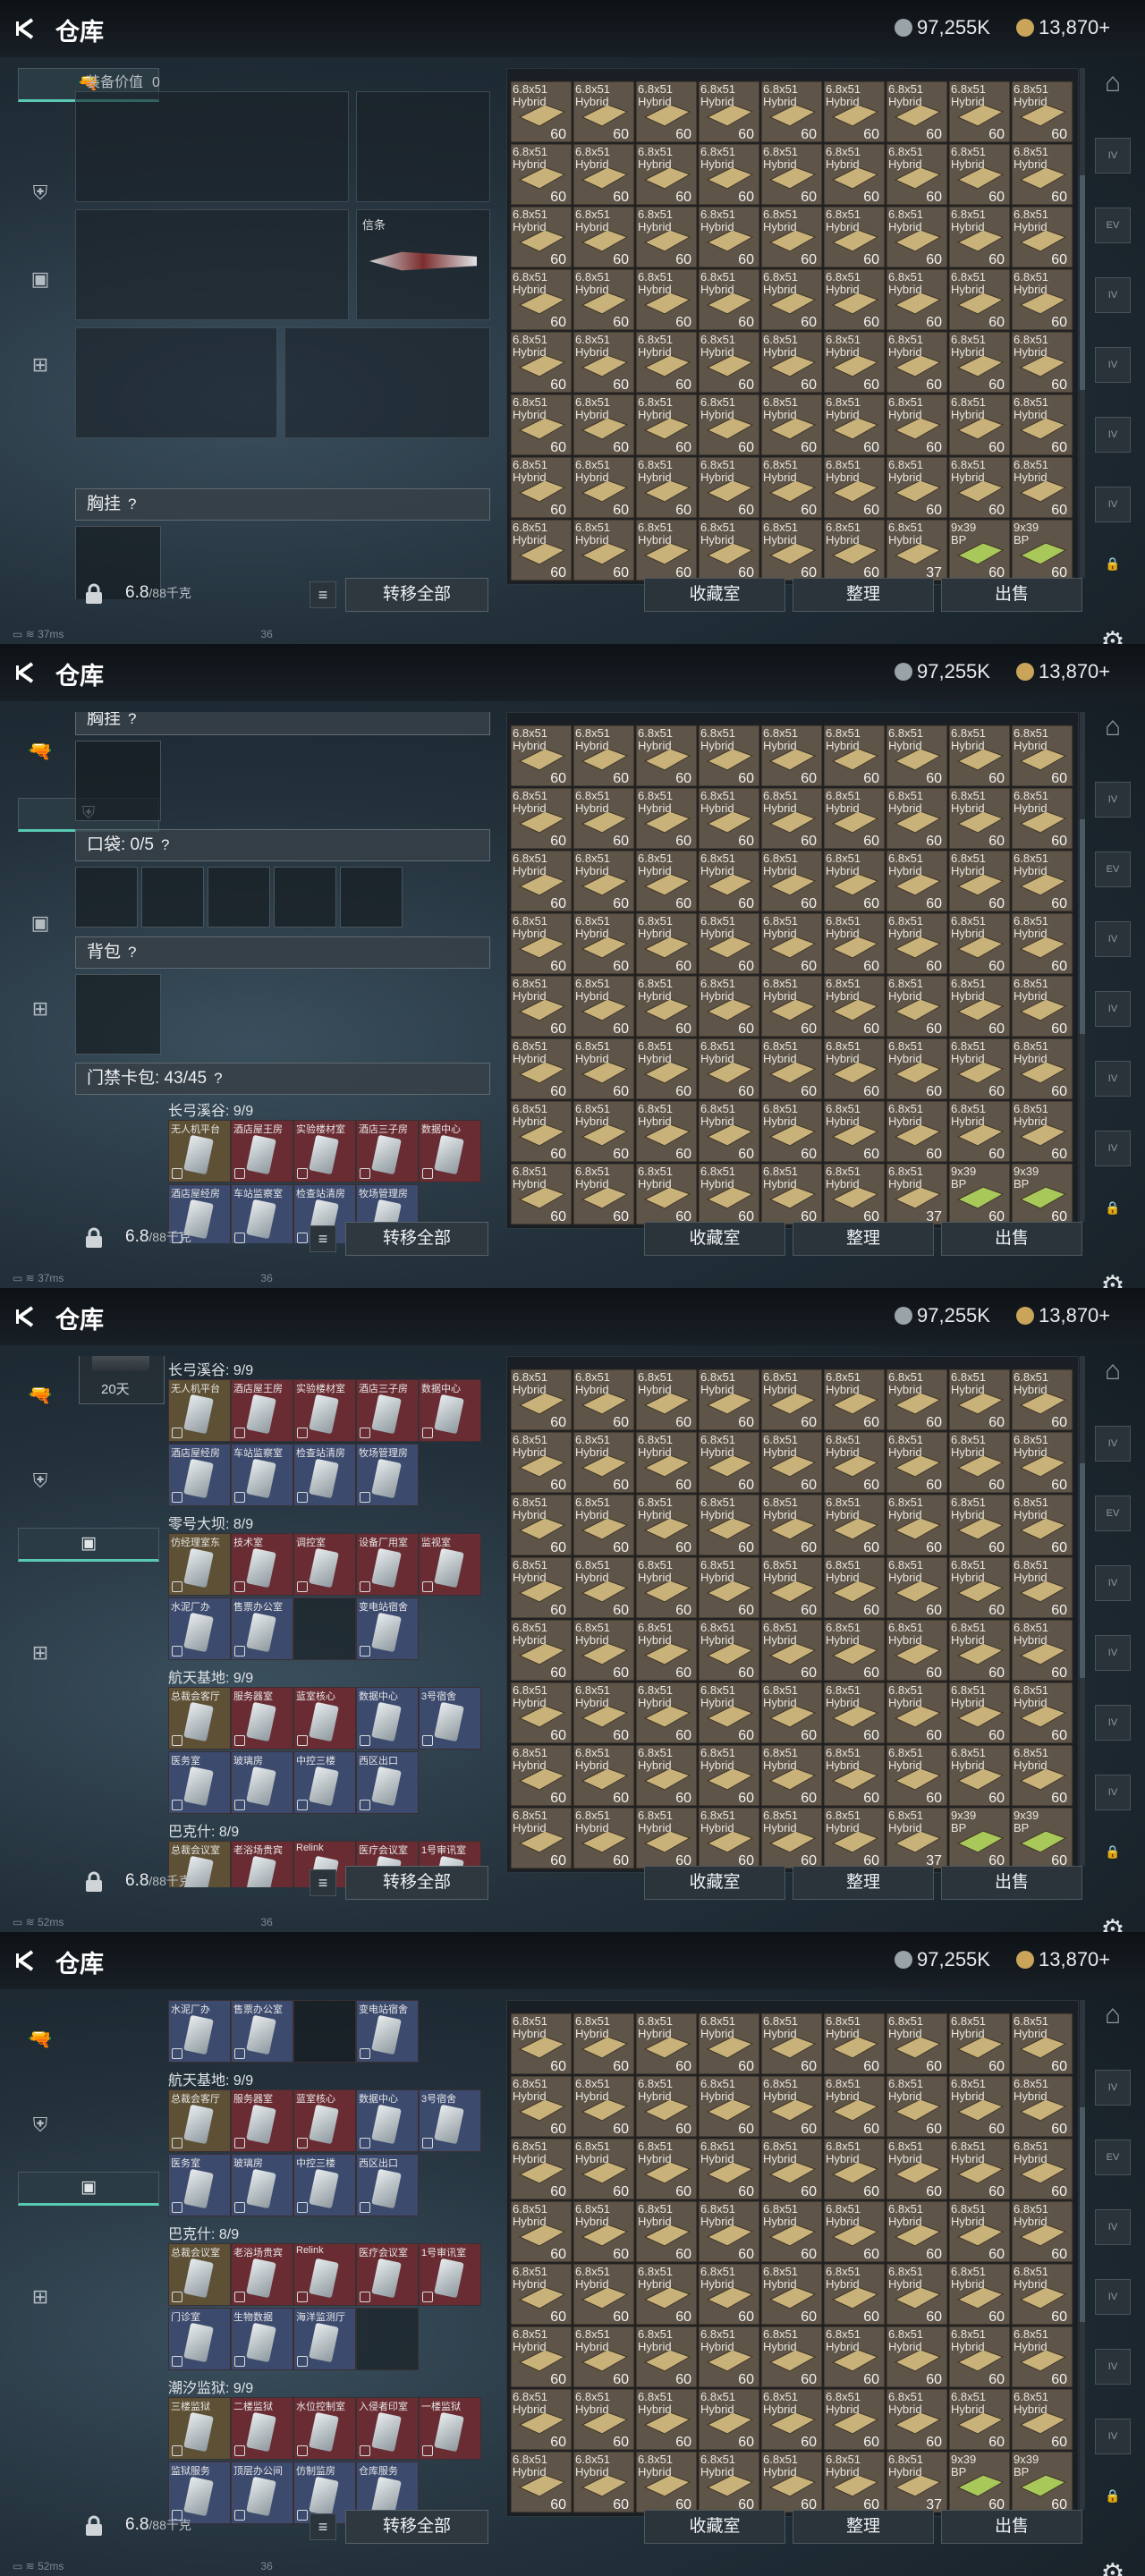  What do you see at coordinates (40, 923) in the screenshot?
I see `nav-gear-button: ▣` at bounding box center [40, 923].